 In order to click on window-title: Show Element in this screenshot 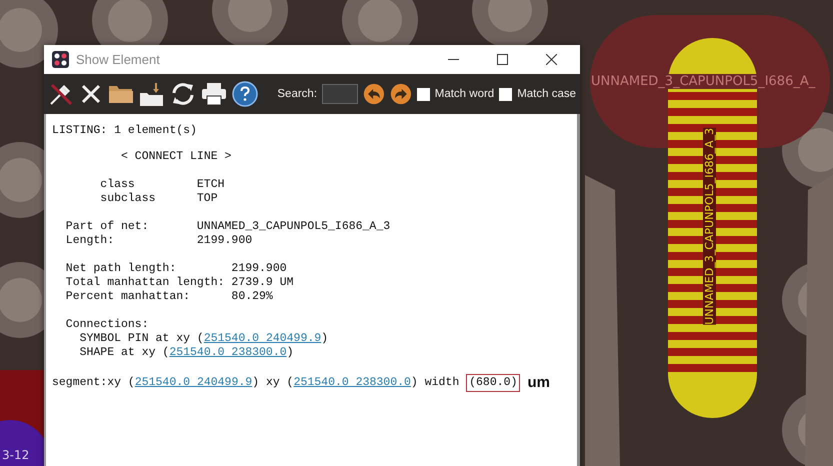, I will do `click(118, 59)`.